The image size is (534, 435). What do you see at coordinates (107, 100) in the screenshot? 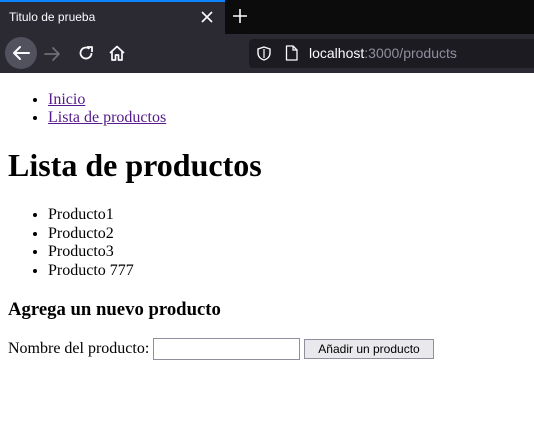
I see `nav-item-inicio: Inicio` at bounding box center [107, 100].